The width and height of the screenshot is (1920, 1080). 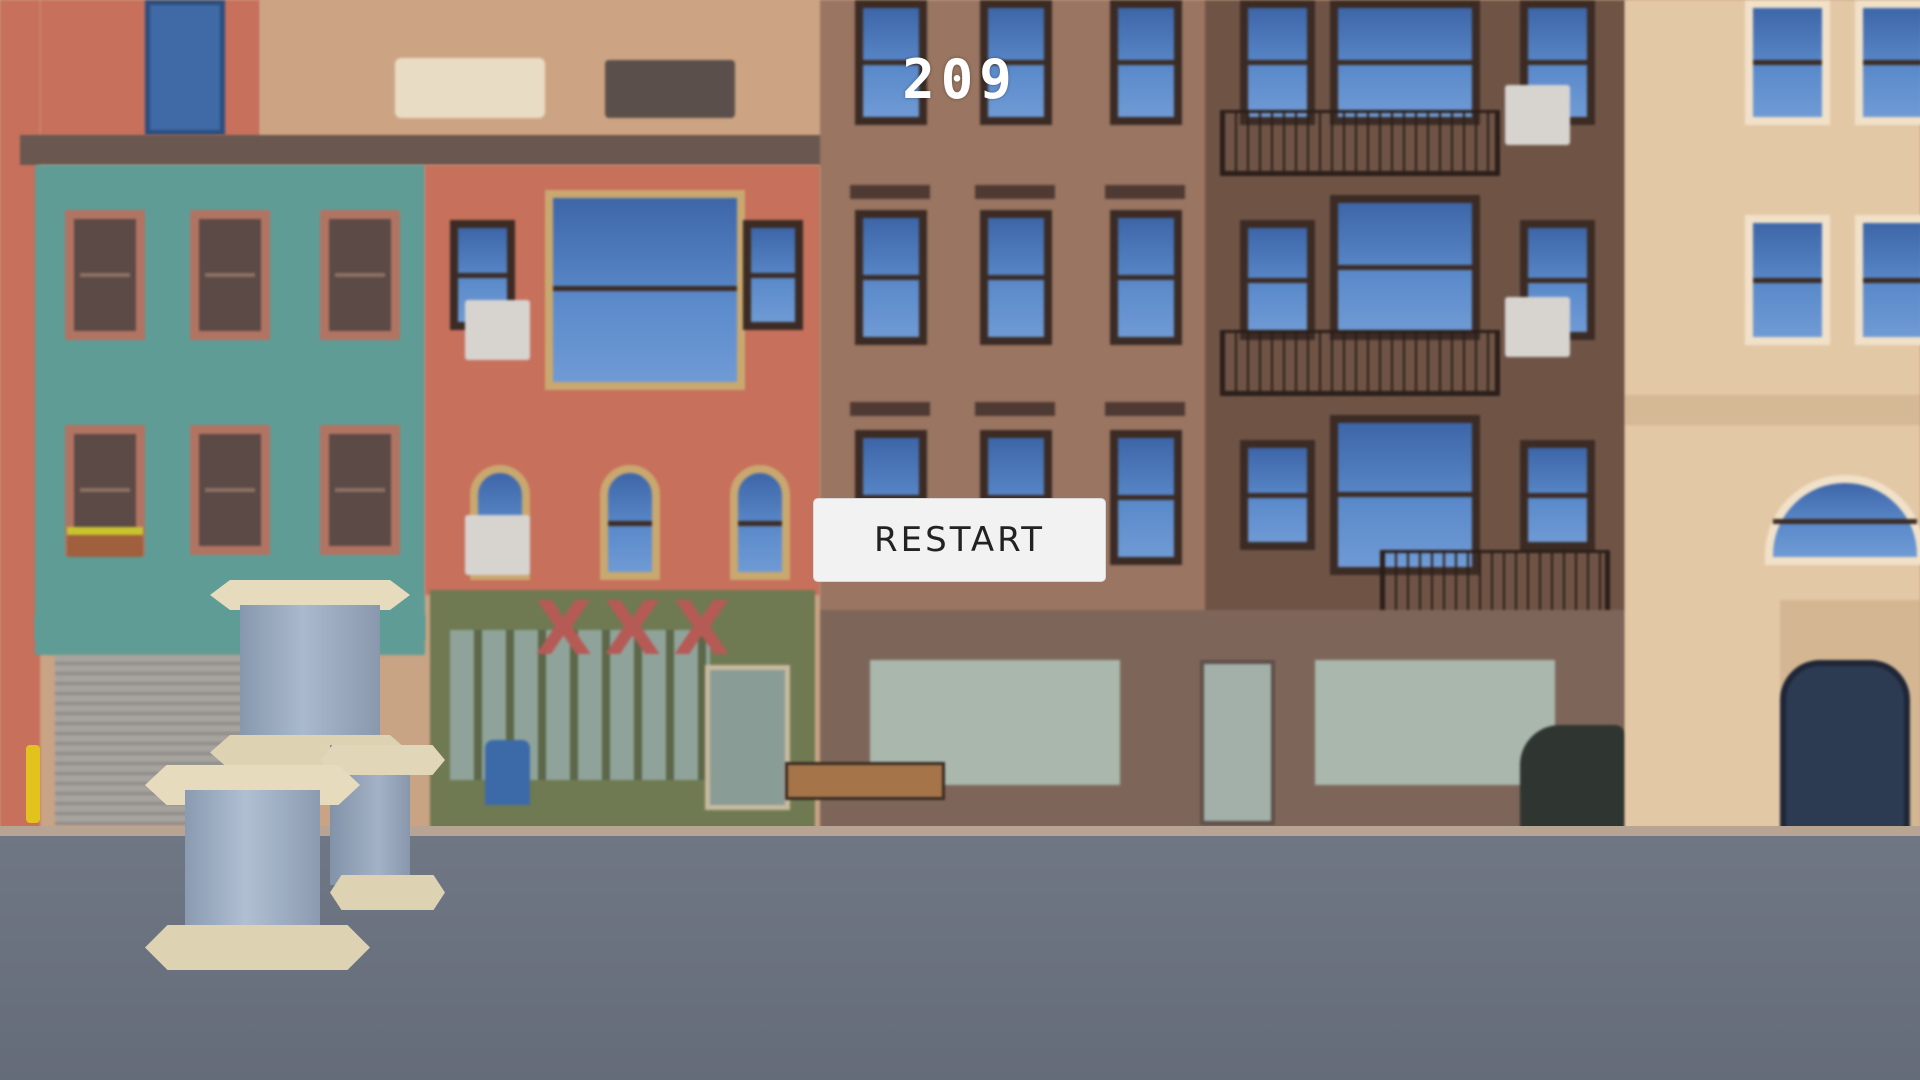 What do you see at coordinates (105, 542) in the screenshot?
I see `flower-box` at bounding box center [105, 542].